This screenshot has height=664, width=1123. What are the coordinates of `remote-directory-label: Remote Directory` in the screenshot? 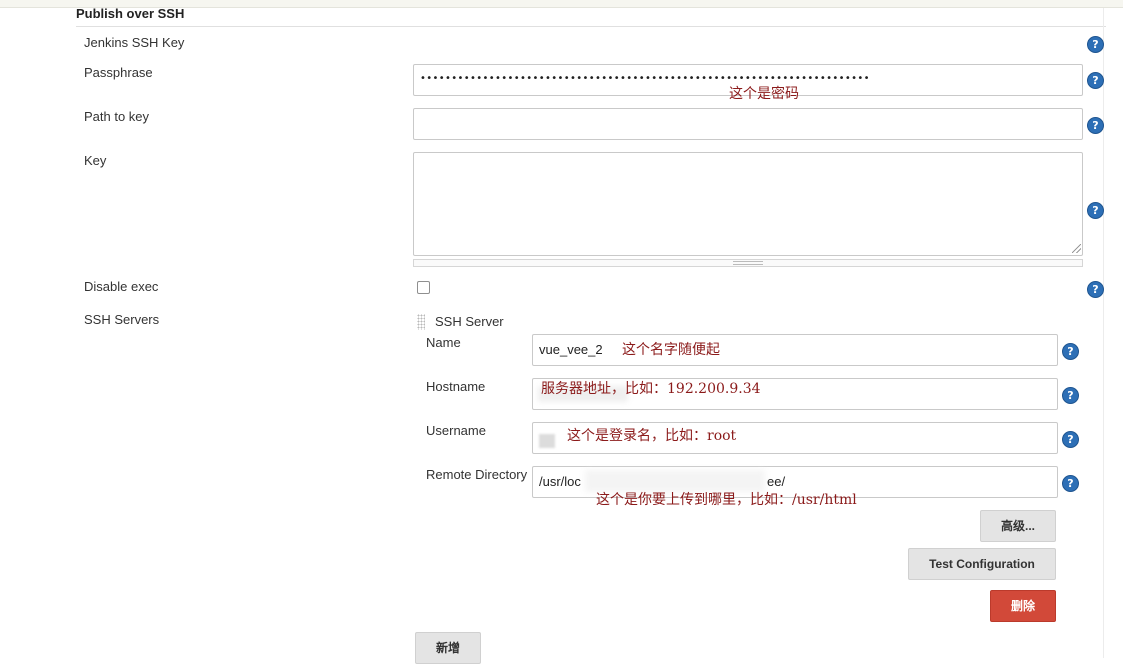 It's located at (477, 474).